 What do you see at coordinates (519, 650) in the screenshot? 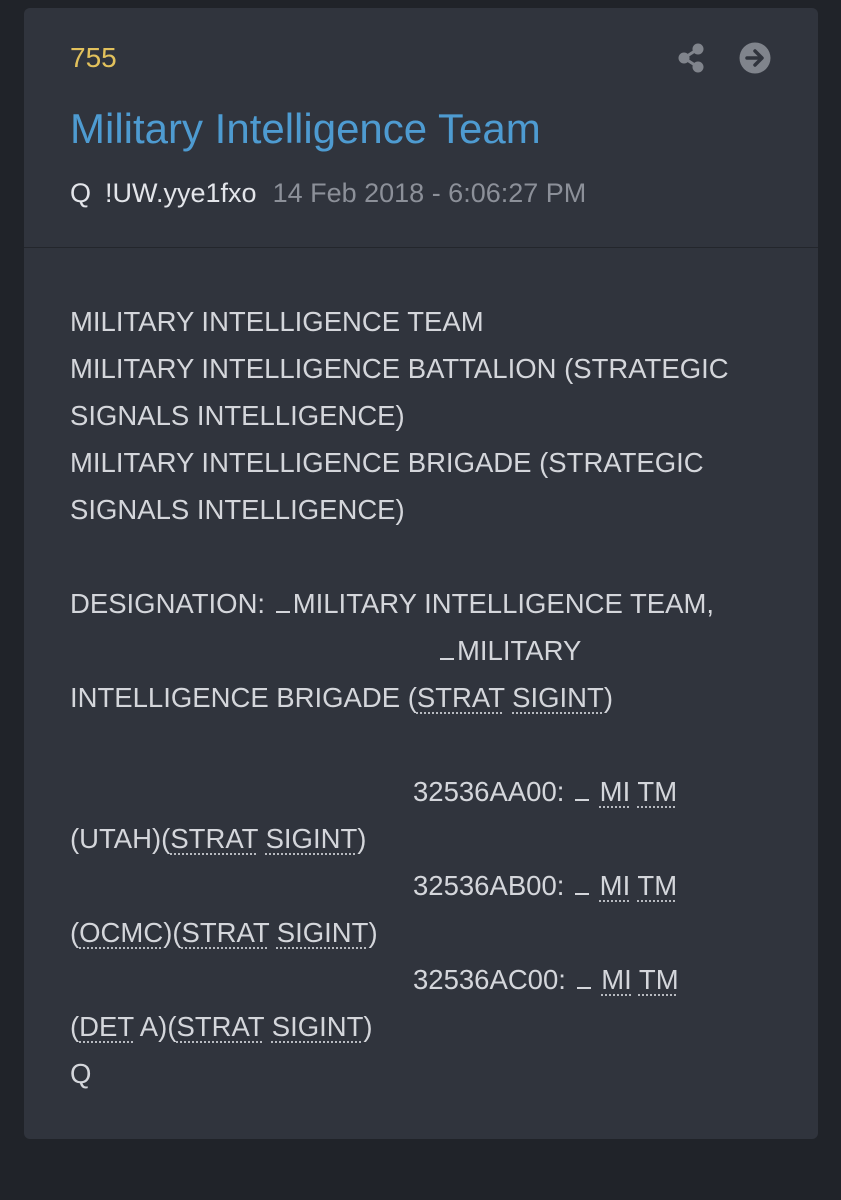
I see `designation-text: MILITARY` at bounding box center [519, 650].